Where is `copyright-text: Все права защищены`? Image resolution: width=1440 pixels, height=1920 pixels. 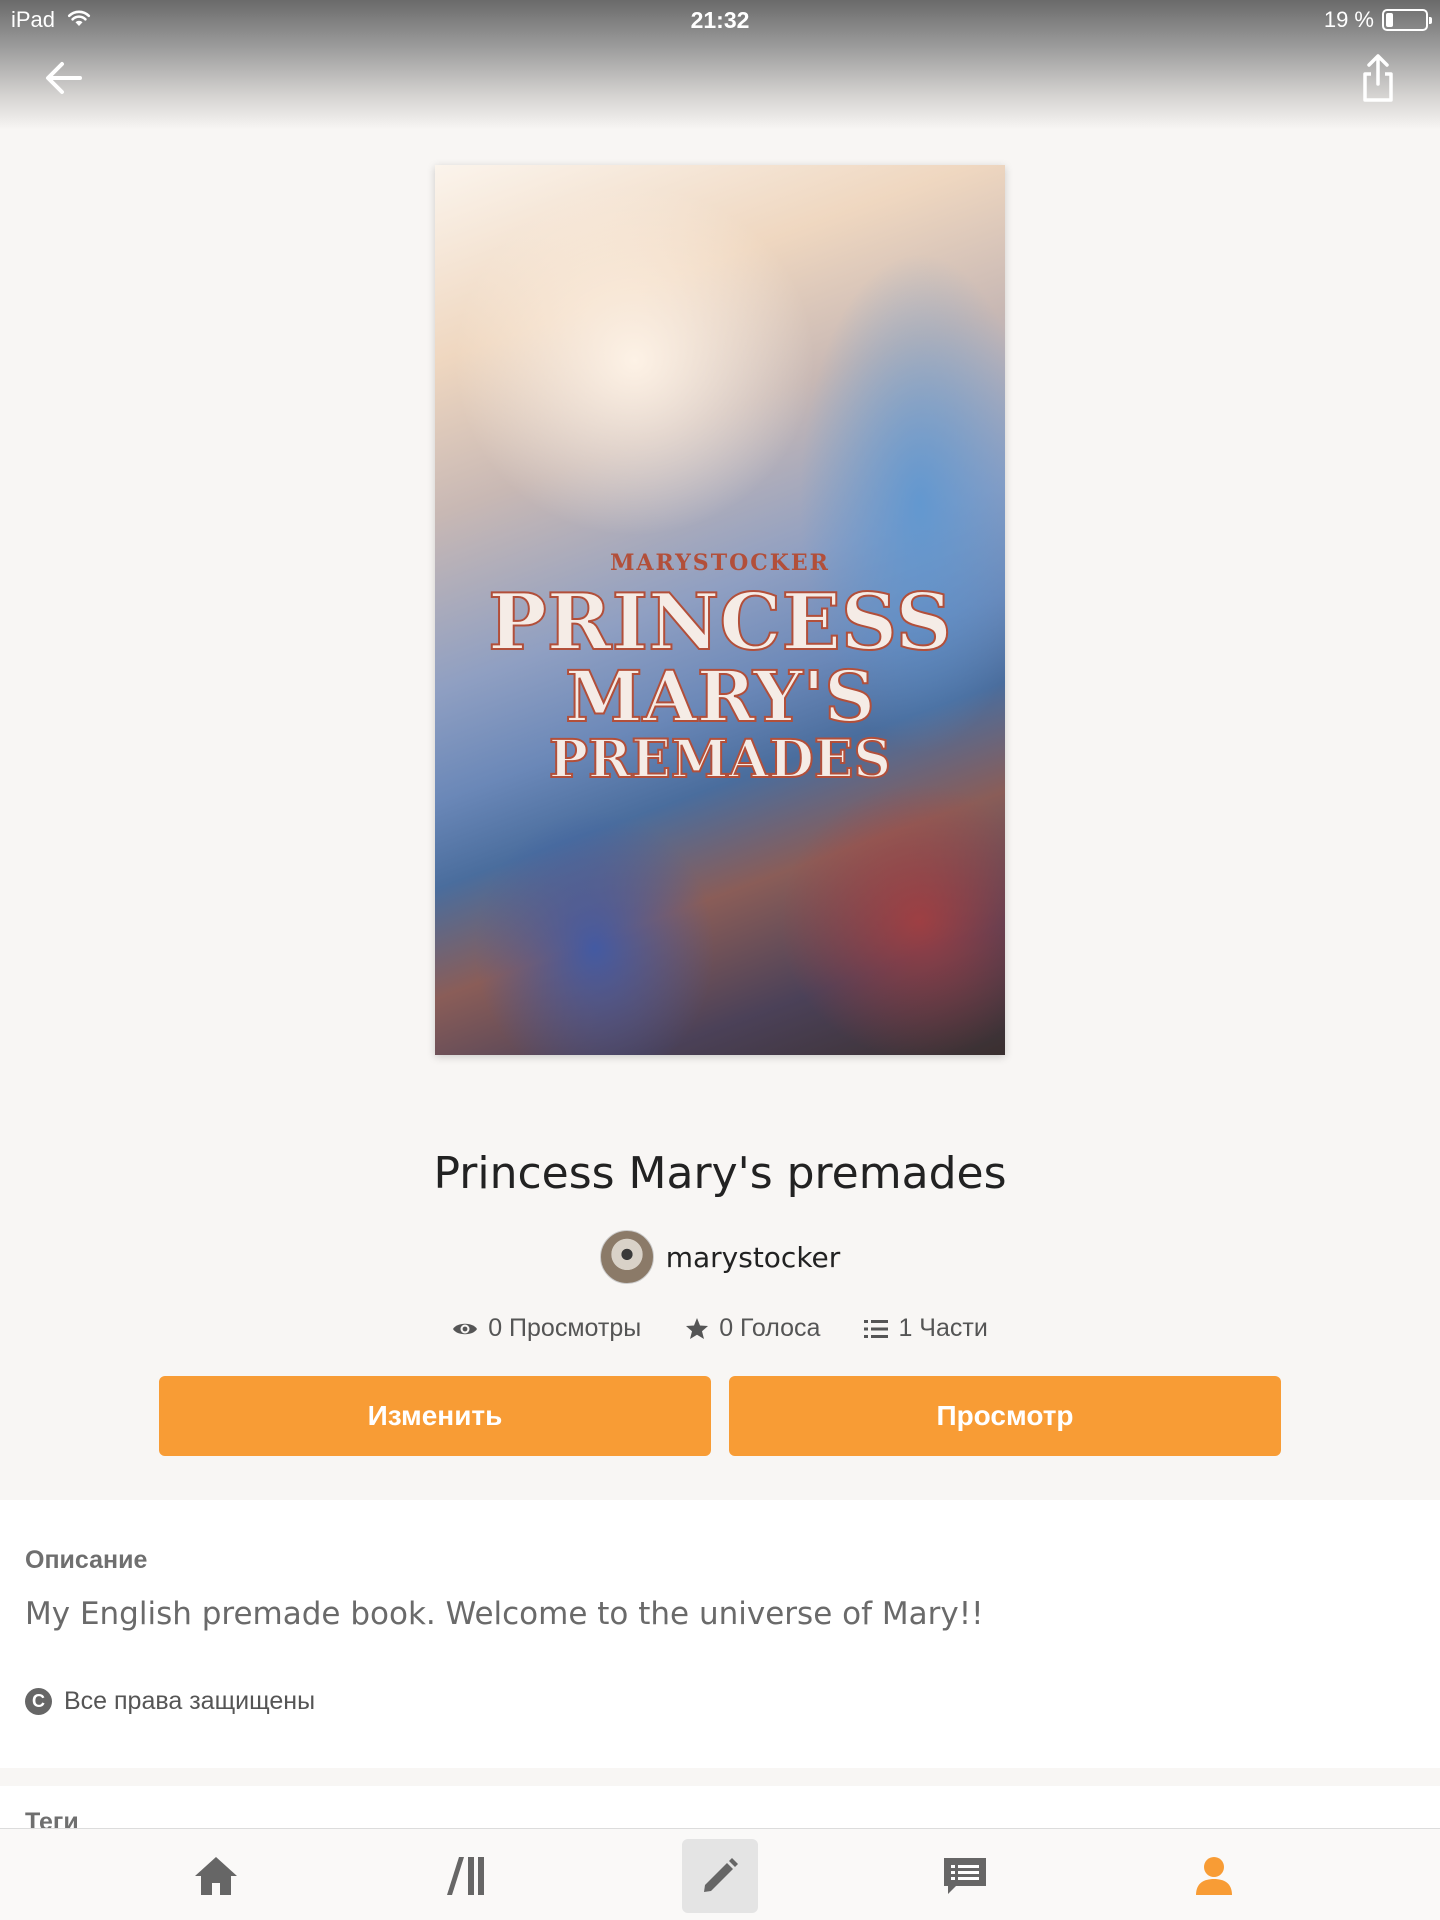 copyright-text: Все права защищены is located at coordinates (190, 1701).